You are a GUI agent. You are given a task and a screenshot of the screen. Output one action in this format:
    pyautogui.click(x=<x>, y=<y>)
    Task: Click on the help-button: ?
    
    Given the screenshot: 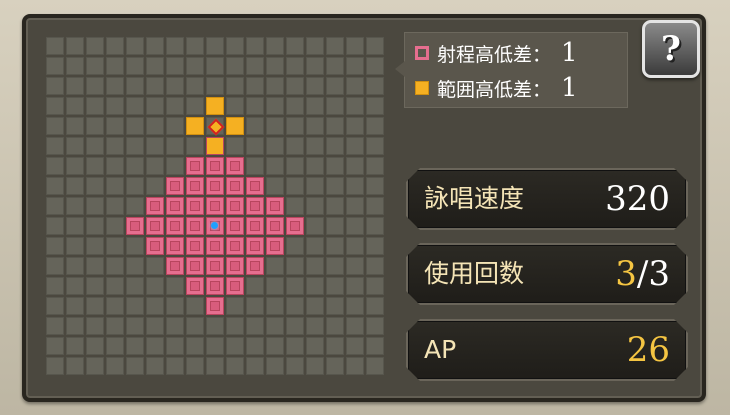 What is the action you would take?
    pyautogui.click(x=671, y=49)
    